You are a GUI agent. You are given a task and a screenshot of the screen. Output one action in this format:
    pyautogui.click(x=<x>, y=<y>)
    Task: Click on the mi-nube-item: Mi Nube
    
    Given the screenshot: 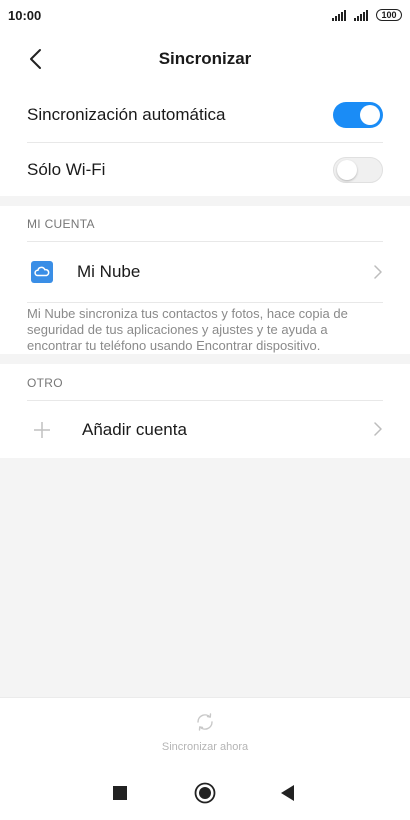 What is the action you would take?
    pyautogui.click(x=205, y=272)
    